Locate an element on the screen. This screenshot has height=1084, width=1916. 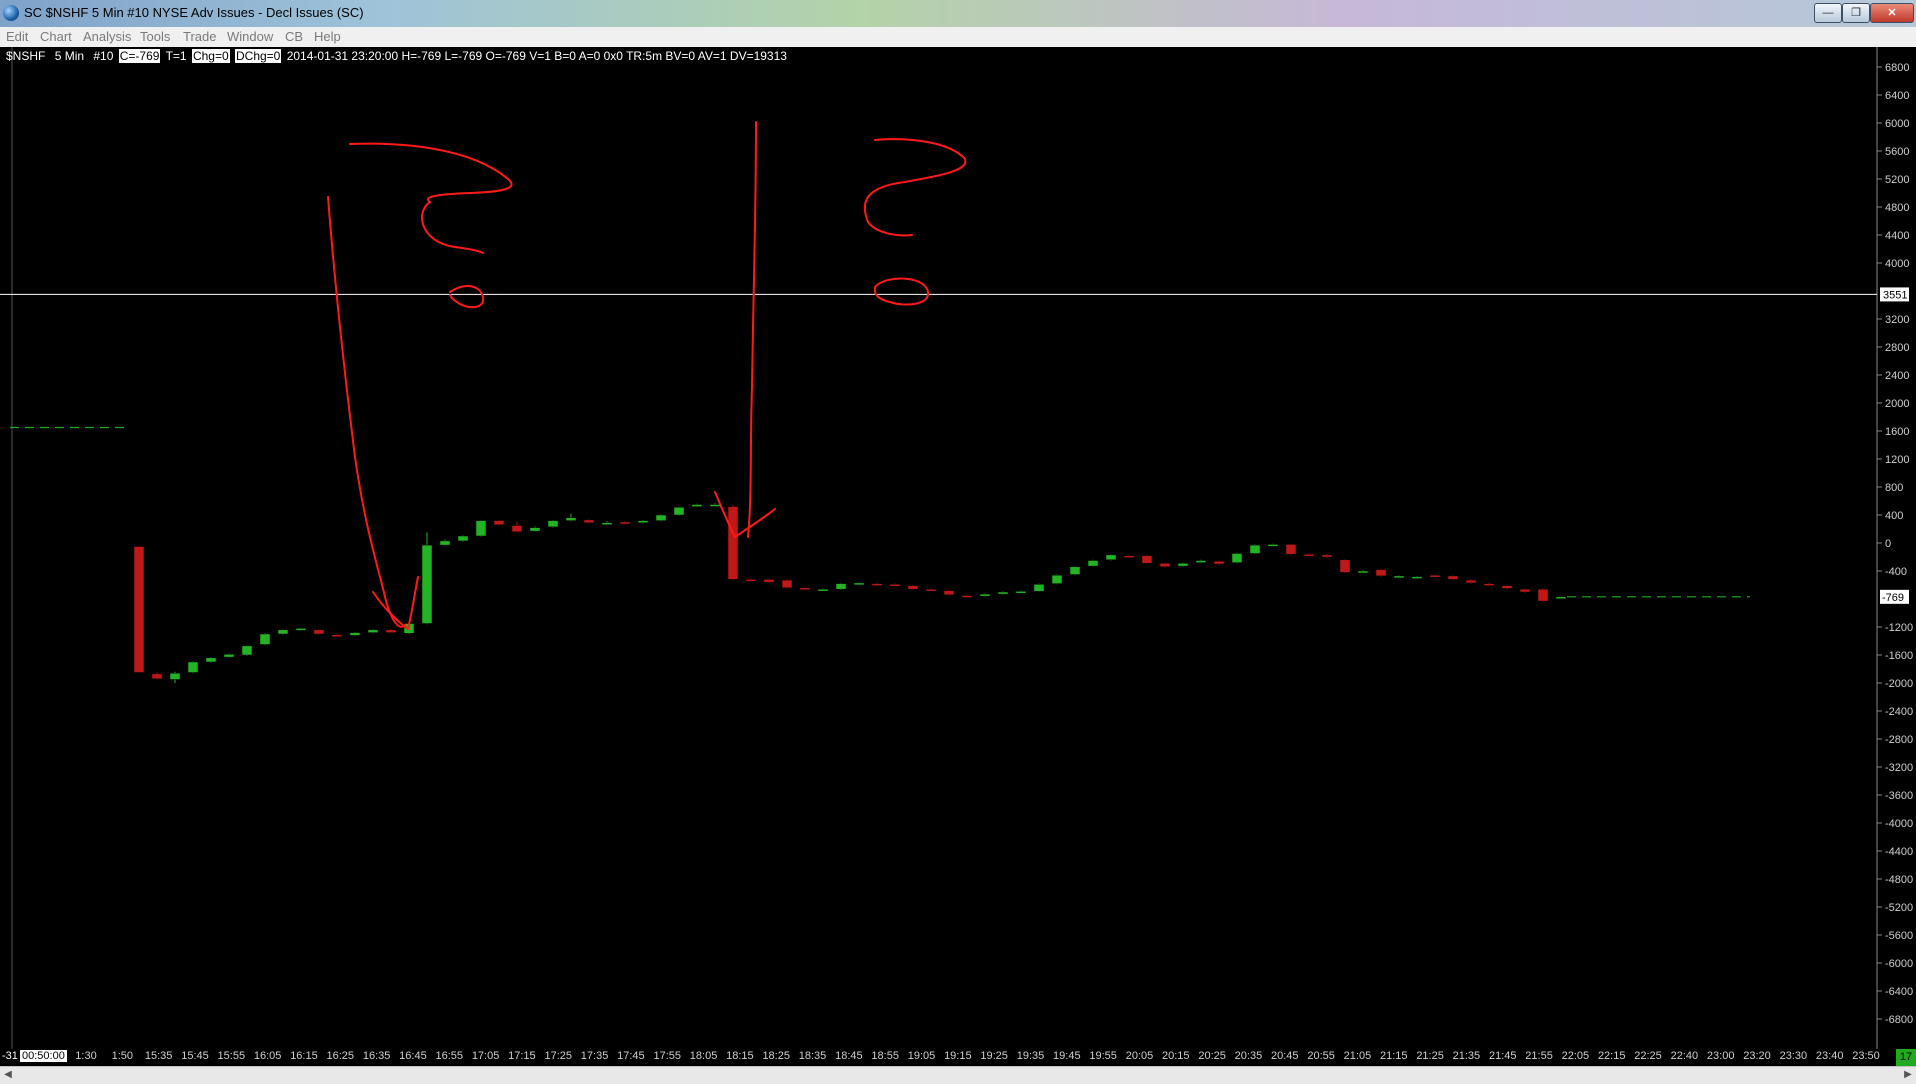
info-daily-change-box: DChg=0 is located at coordinates (258, 56).